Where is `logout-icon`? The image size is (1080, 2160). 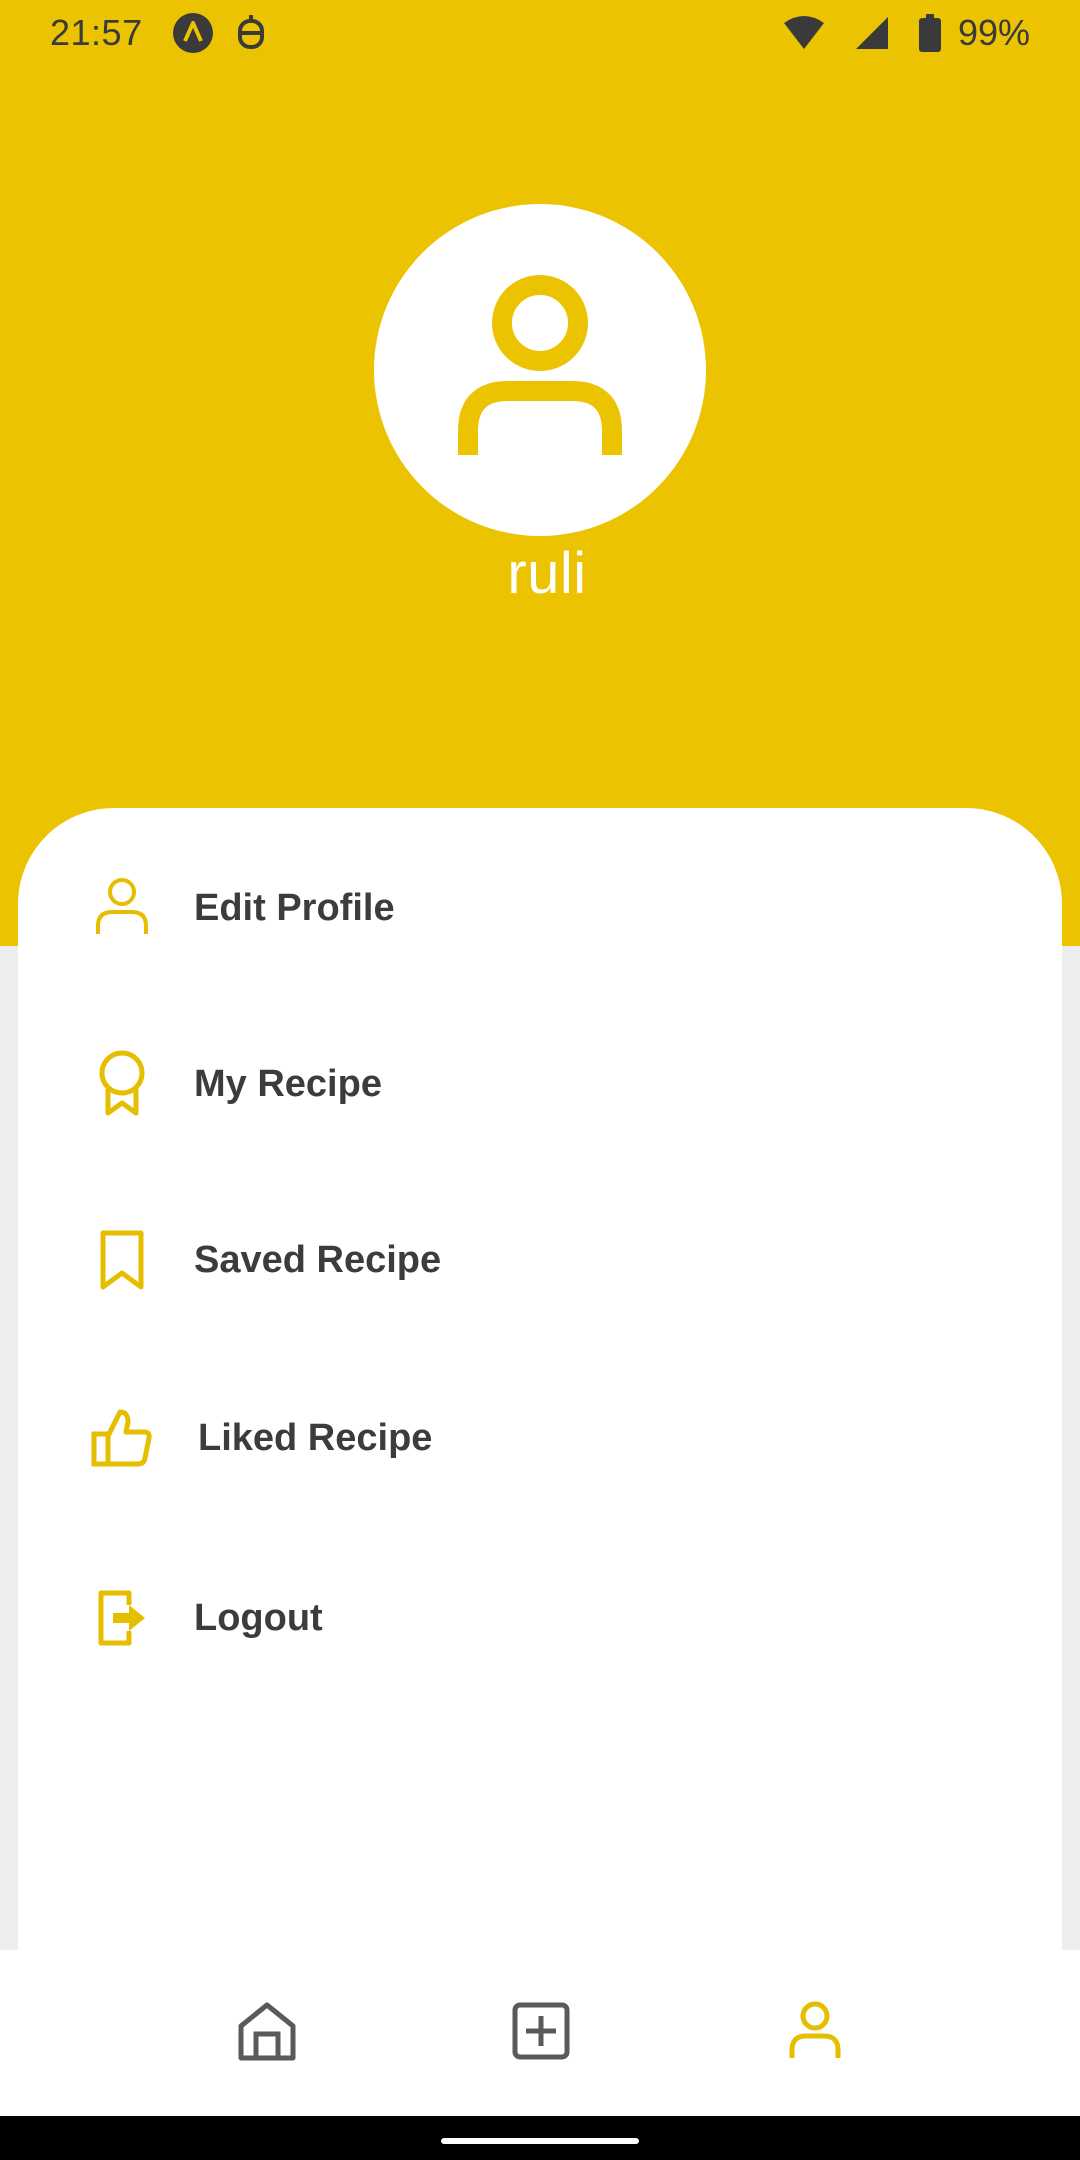
logout-icon is located at coordinates (122, 1618).